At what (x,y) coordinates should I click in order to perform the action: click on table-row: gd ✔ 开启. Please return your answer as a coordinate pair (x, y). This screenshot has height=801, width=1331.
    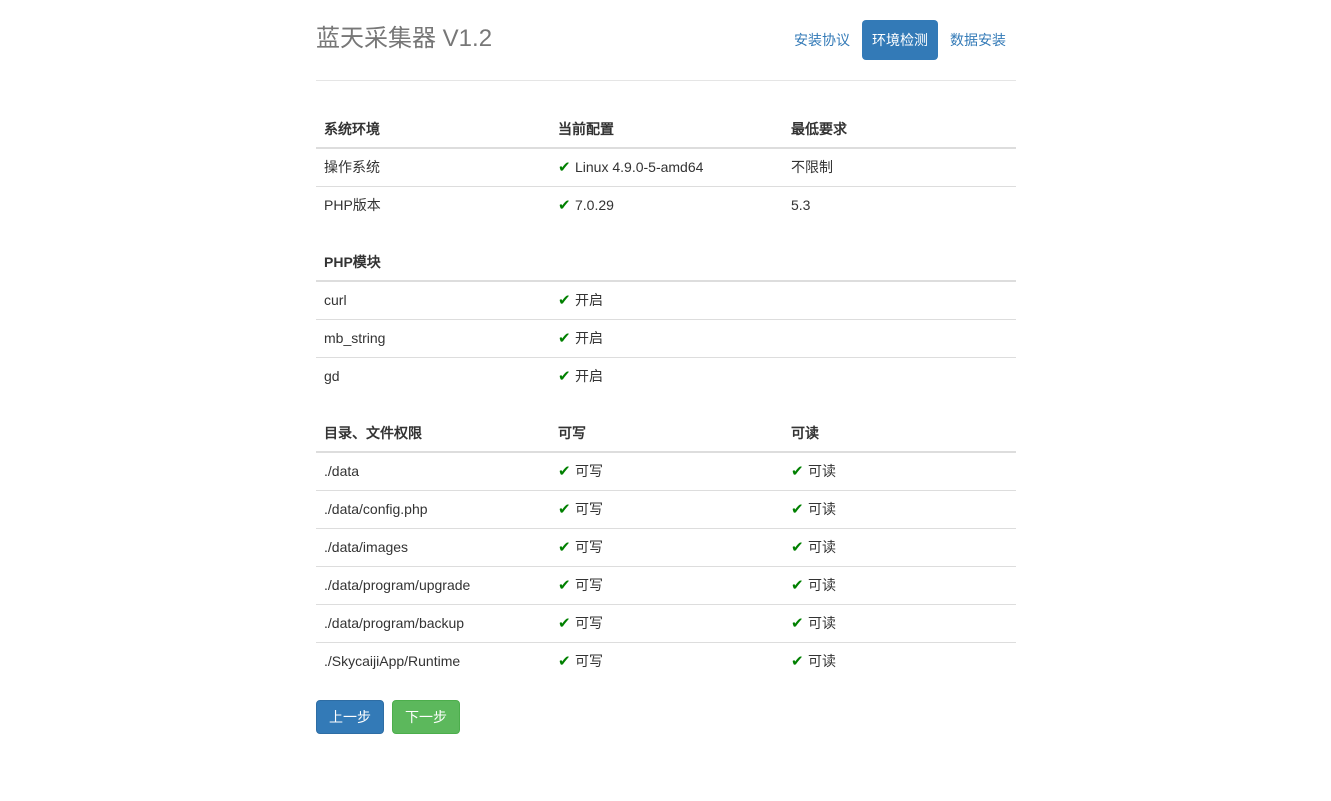
    Looking at the image, I should click on (666, 376).